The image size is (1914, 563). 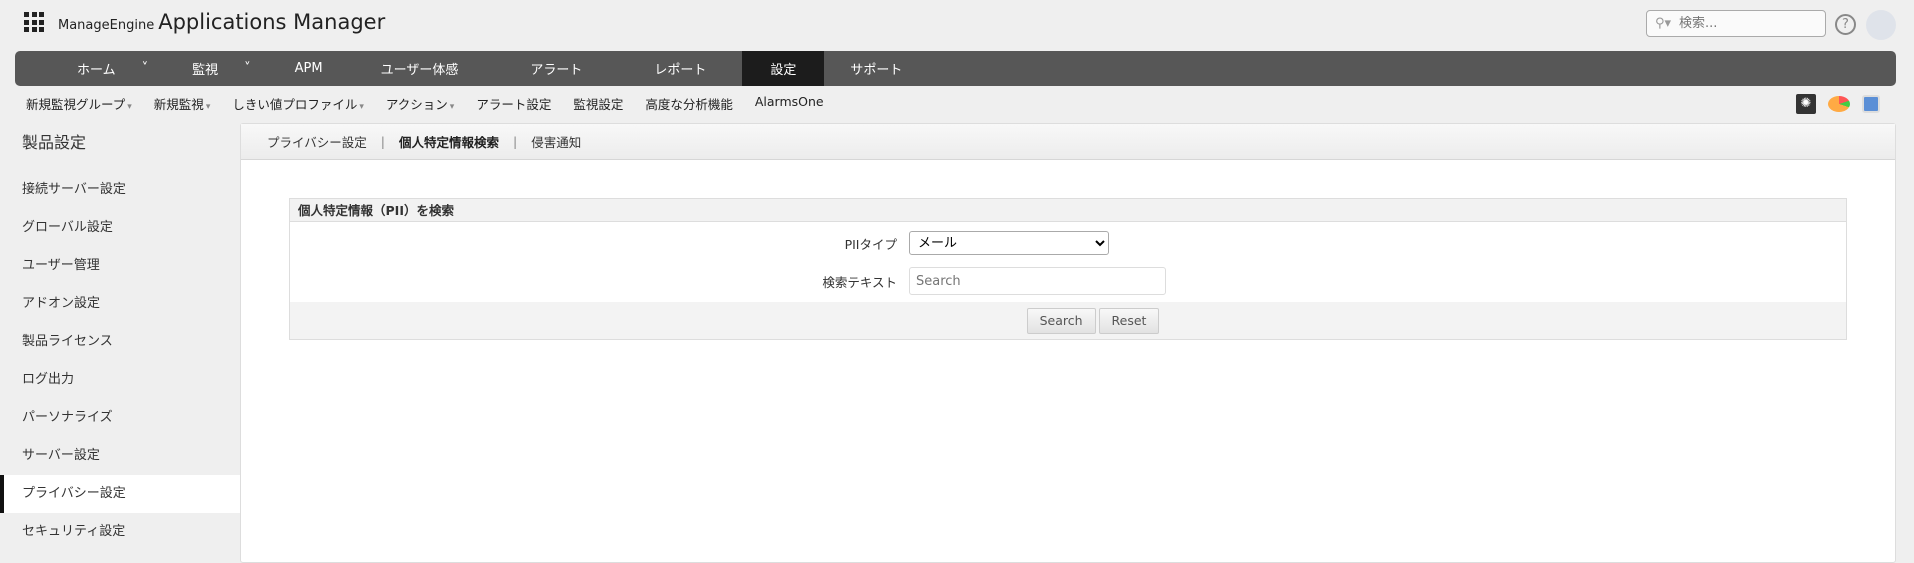 What do you see at coordinates (106, 25) in the screenshot?
I see `logo-brand: ManageEngine` at bounding box center [106, 25].